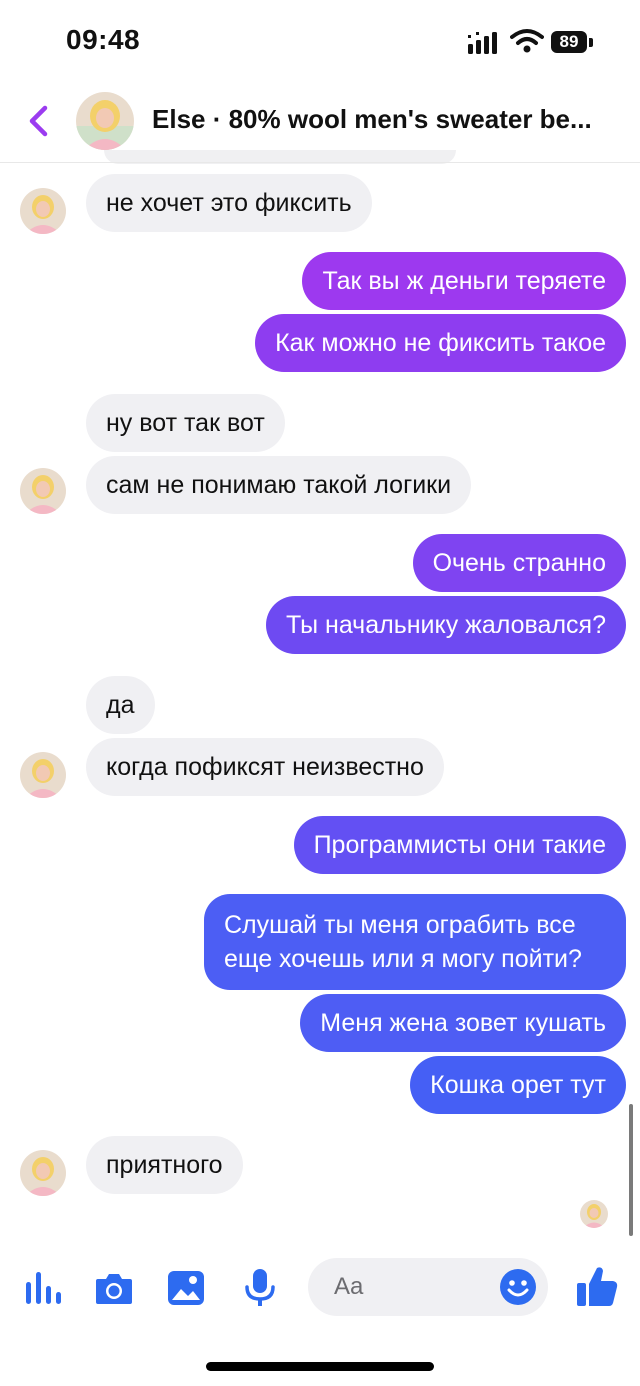 The image size is (640, 1386). What do you see at coordinates (320, 162) in the screenshot?
I see `header-divider` at bounding box center [320, 162].